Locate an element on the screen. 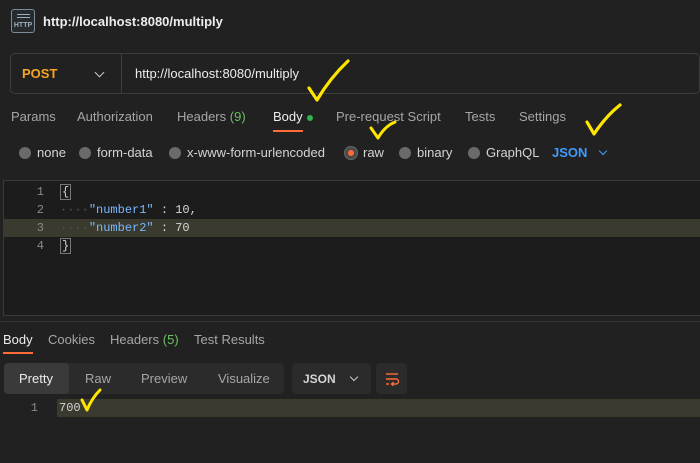 This screenshot has width=700, height=463. view-mode-pretty: Pretty is located at coordinates (36, 378).